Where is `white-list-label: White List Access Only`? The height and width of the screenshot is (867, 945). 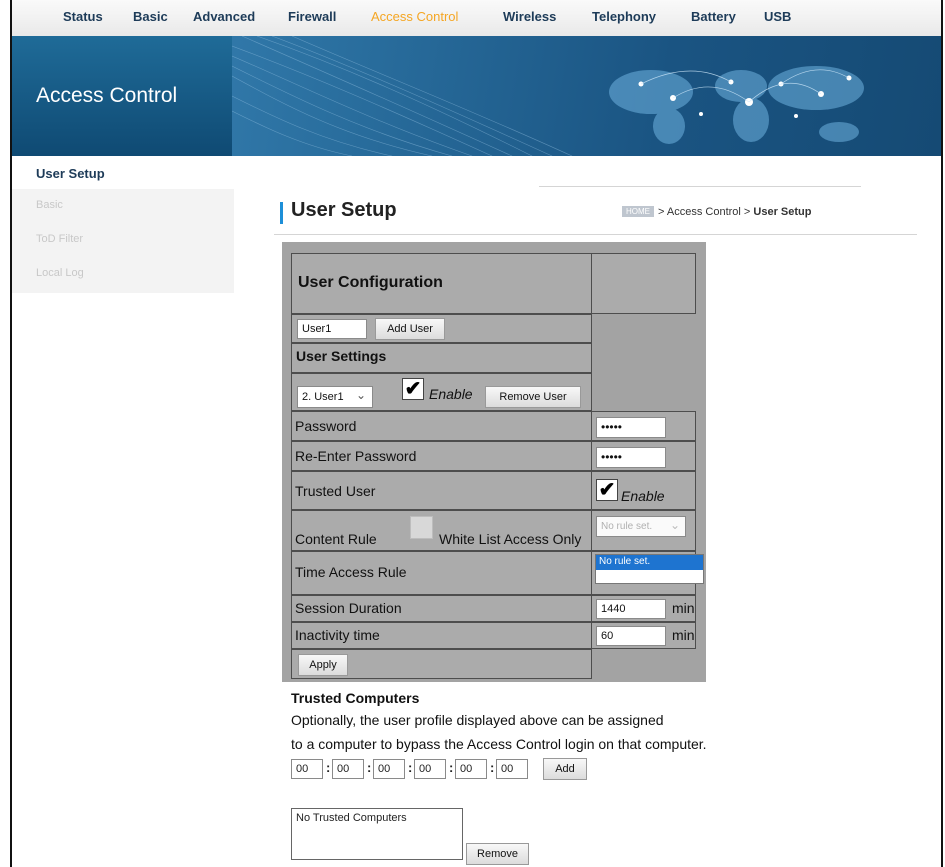 white-list-label: White List Access Only is located at coordinates (510, 539).